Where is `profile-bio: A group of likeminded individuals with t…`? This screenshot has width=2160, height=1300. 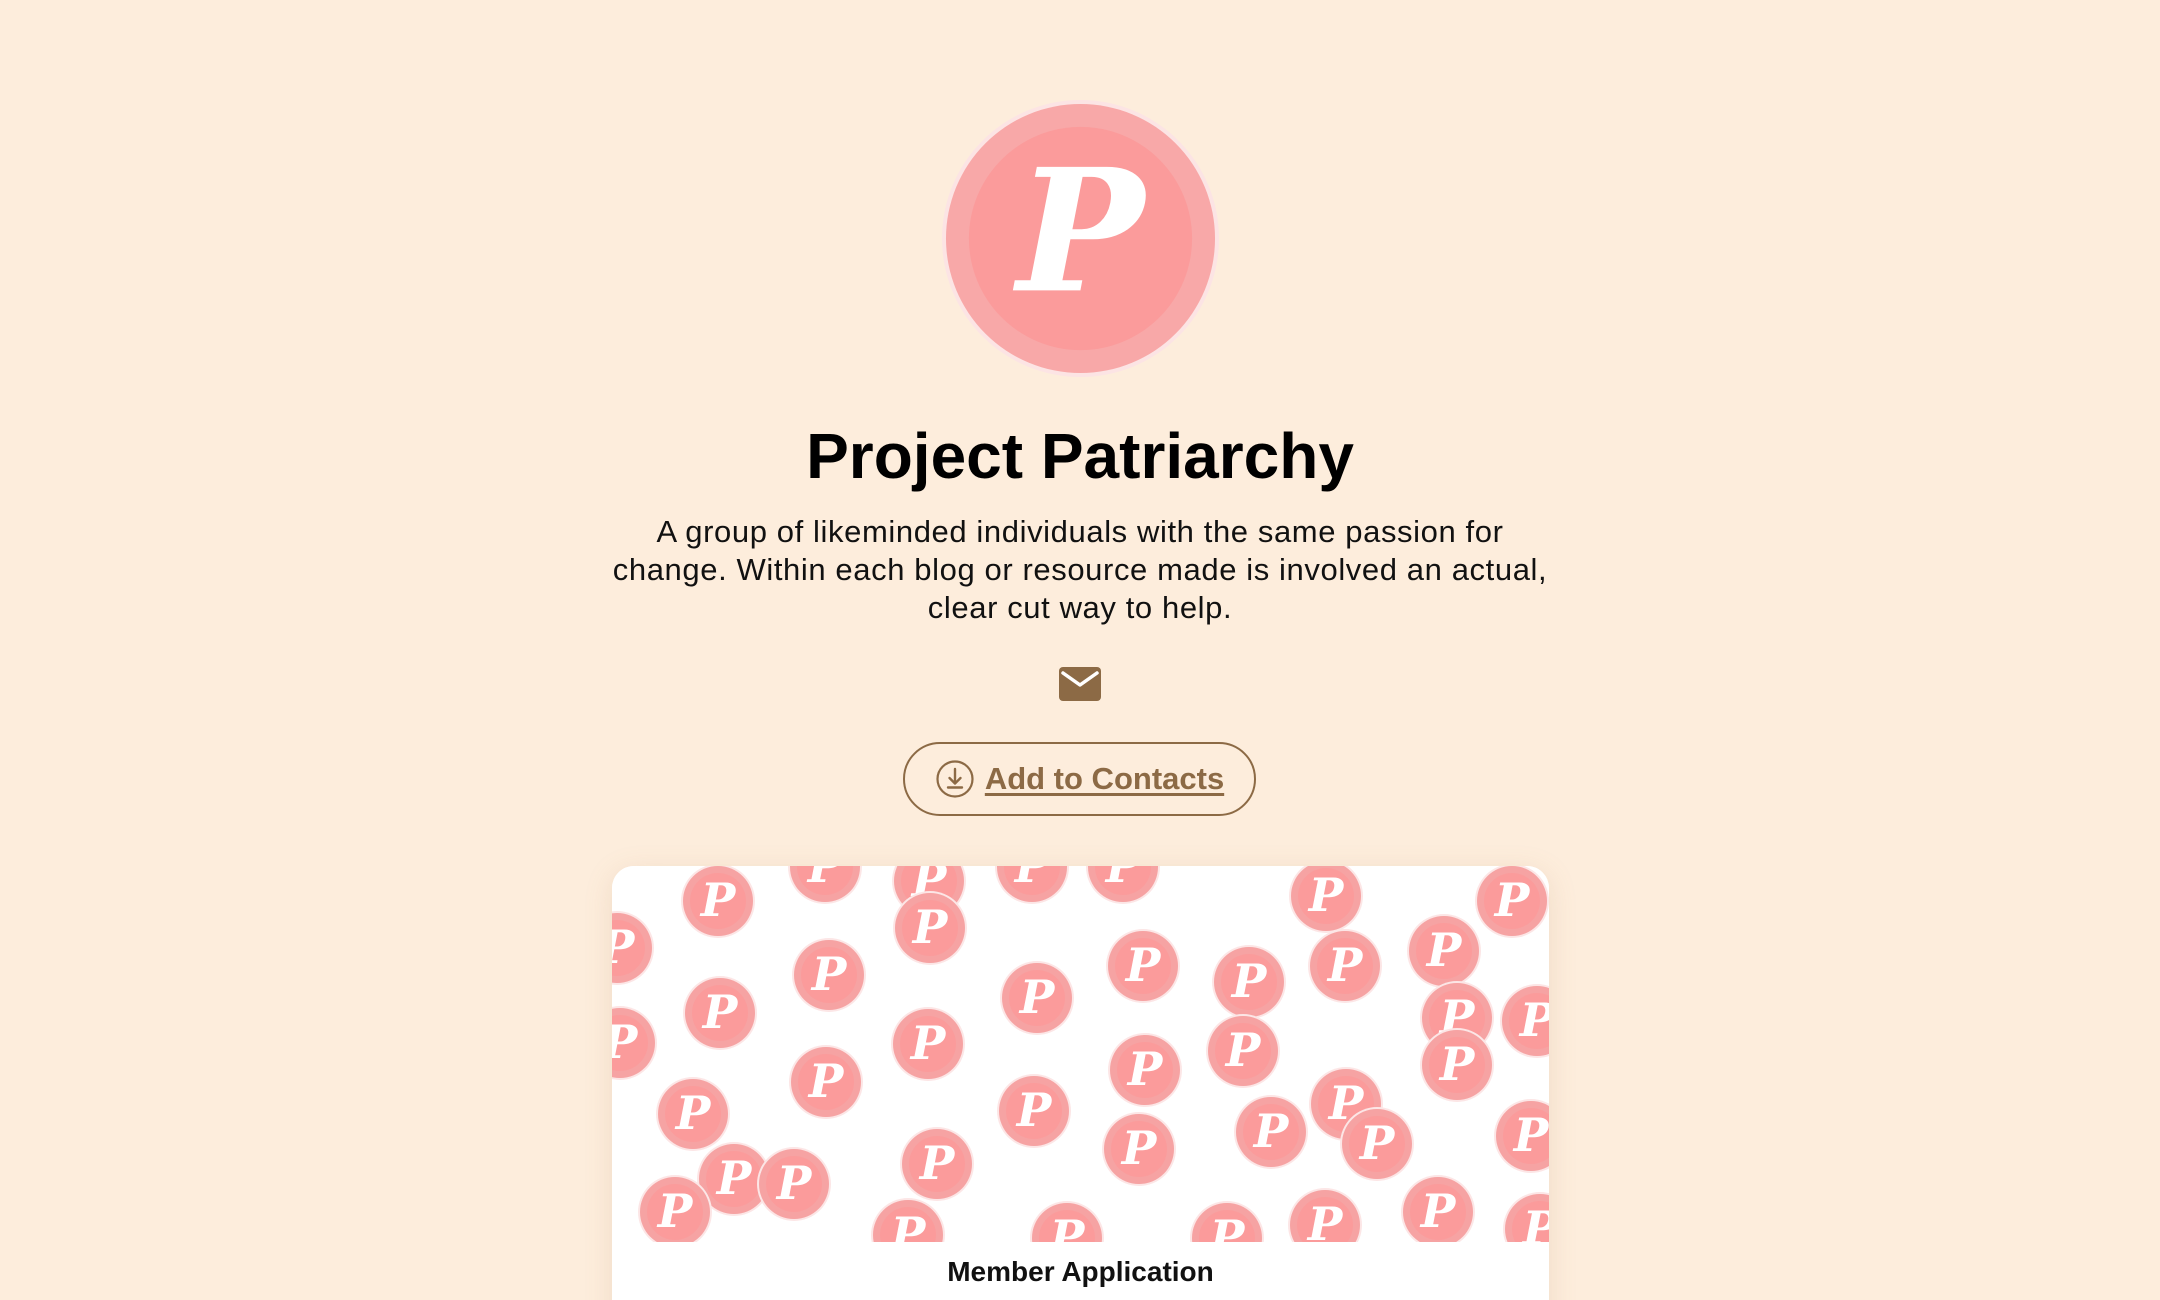
profile-bio: A group of likeminded individuals with t… is located at coordinates (1080, 569).